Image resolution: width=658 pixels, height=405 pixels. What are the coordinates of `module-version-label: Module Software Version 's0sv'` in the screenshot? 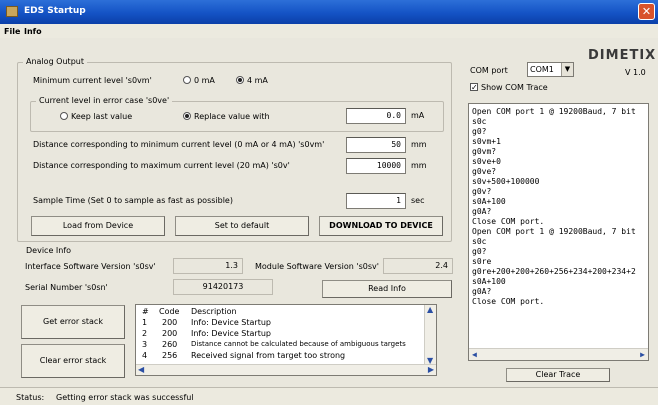 It's located at (317, 266).